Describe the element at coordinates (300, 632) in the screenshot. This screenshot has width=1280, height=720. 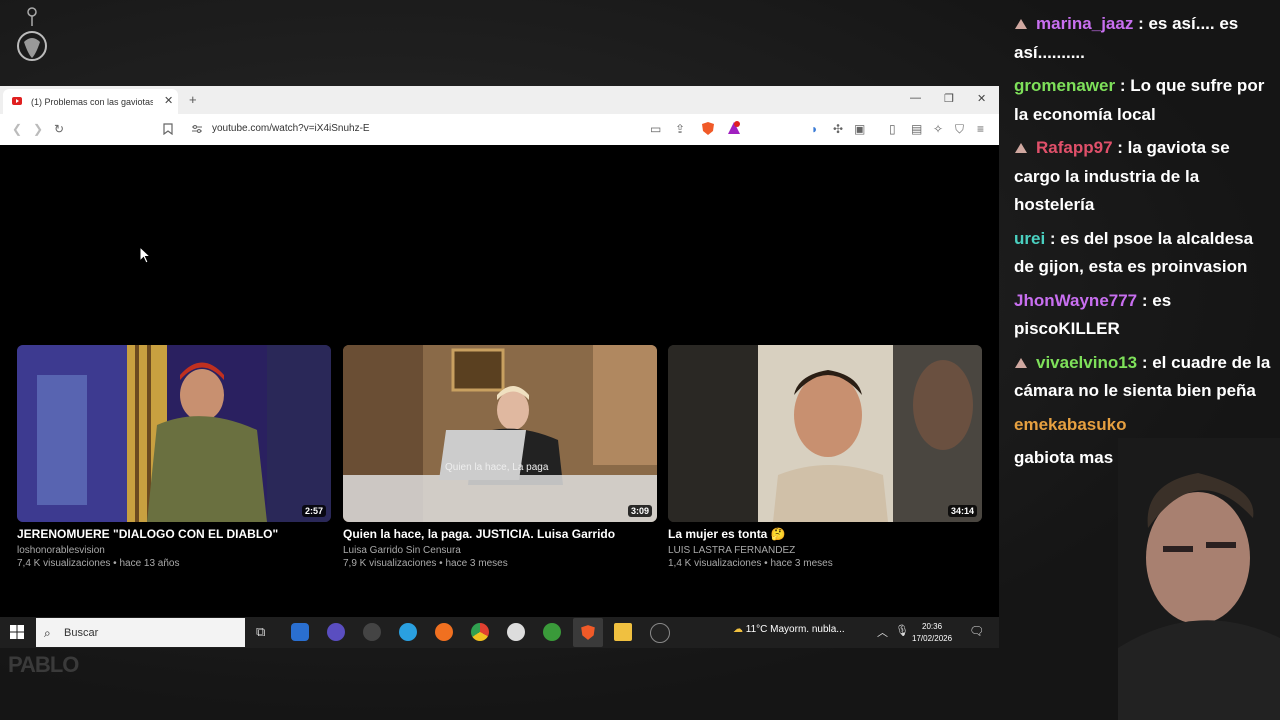
I see `store-icon` at that location.